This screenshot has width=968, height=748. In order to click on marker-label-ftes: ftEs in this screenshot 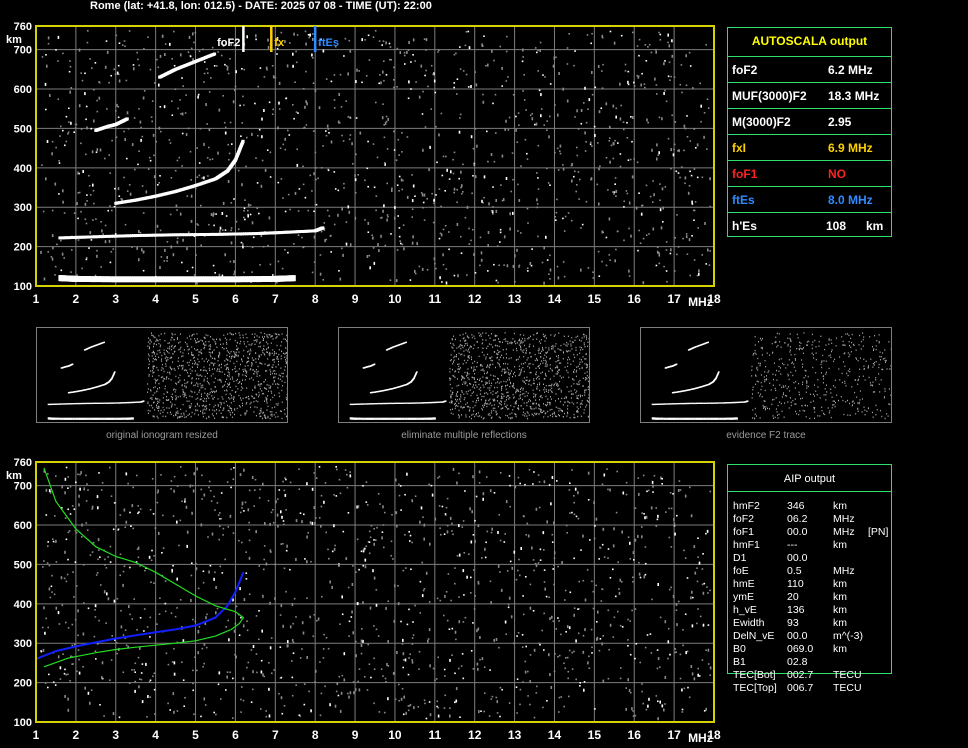, I will do `click(328, 43)`.